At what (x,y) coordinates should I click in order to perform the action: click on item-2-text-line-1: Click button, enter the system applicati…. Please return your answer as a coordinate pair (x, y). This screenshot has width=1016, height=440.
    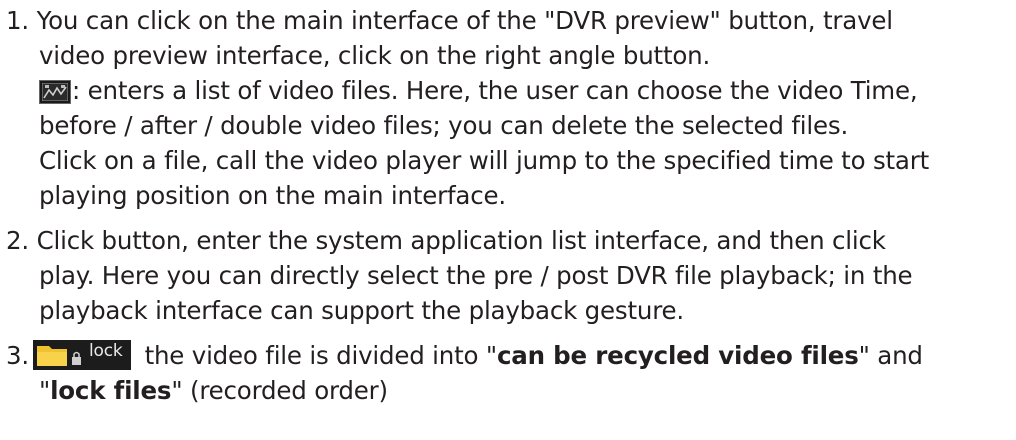
    Looking at the image, I should click on (461, 240).